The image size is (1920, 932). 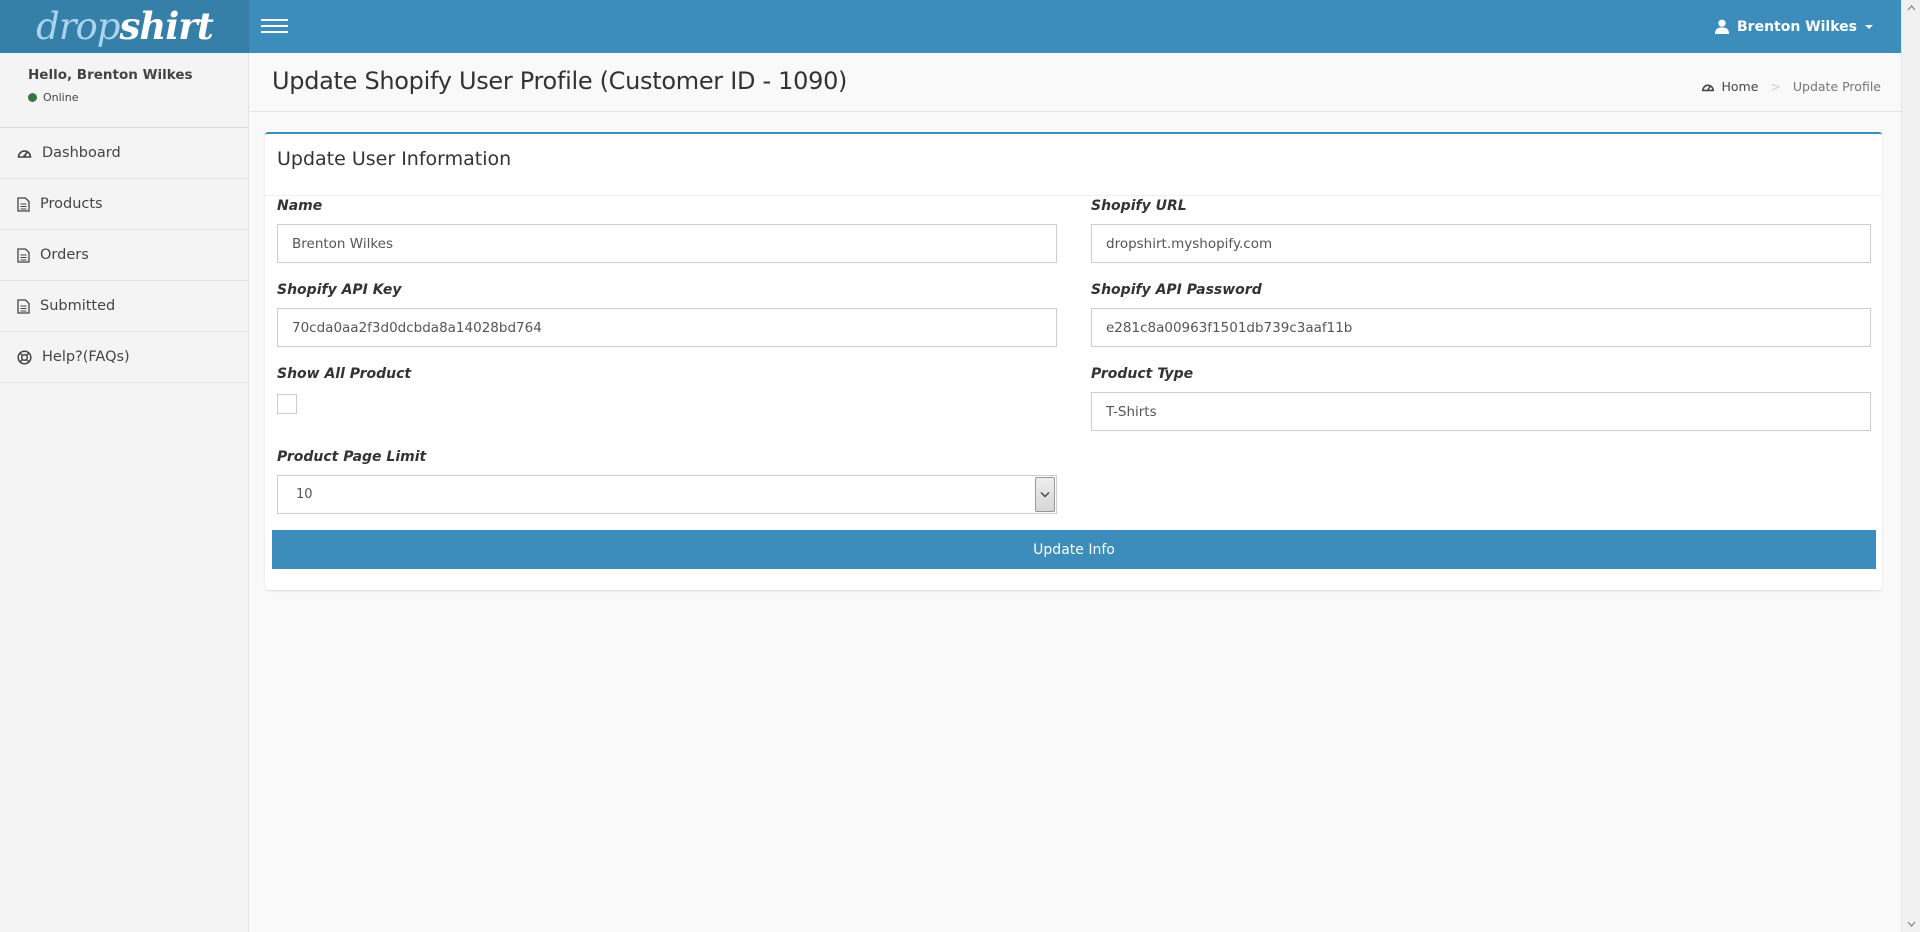 I want to click on logo-wordmark: dropshirt, so click(x=125, y=26).